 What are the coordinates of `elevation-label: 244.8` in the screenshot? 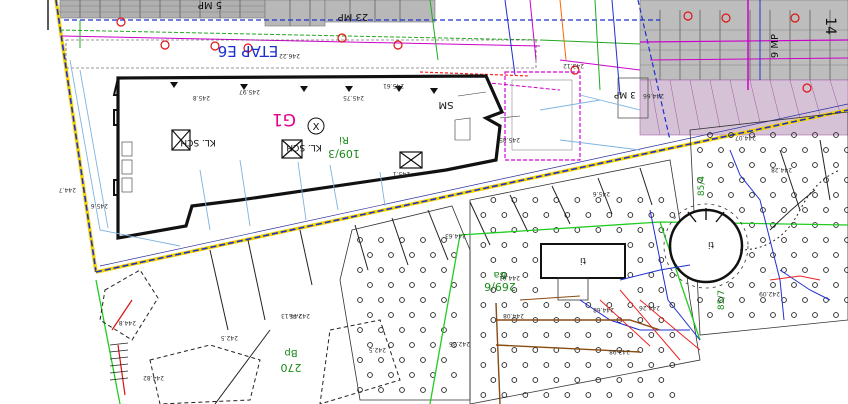 It's located at (127, 322).